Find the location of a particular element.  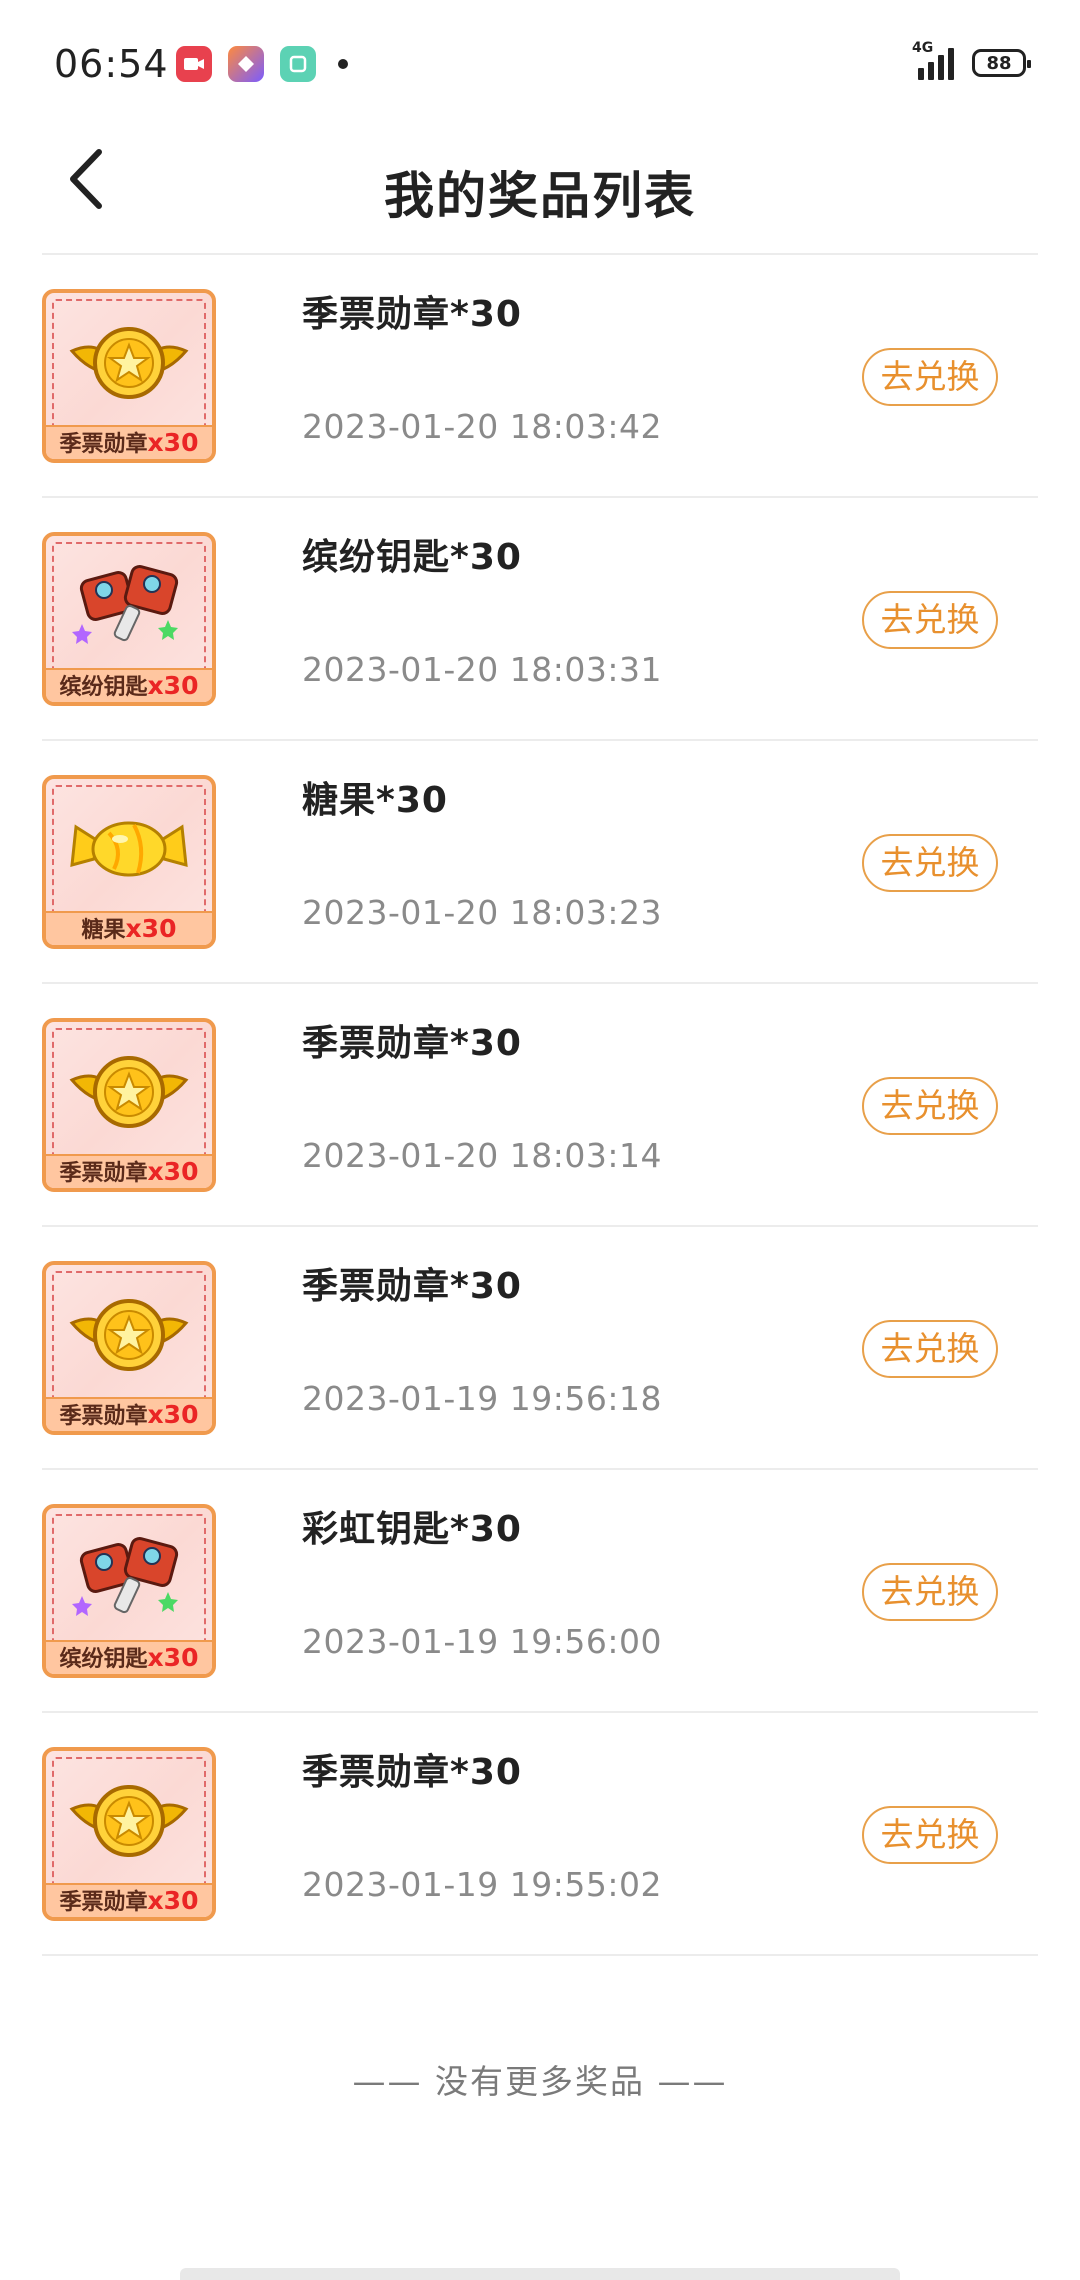

network-type: 4G is located at coordinates (923, 48).